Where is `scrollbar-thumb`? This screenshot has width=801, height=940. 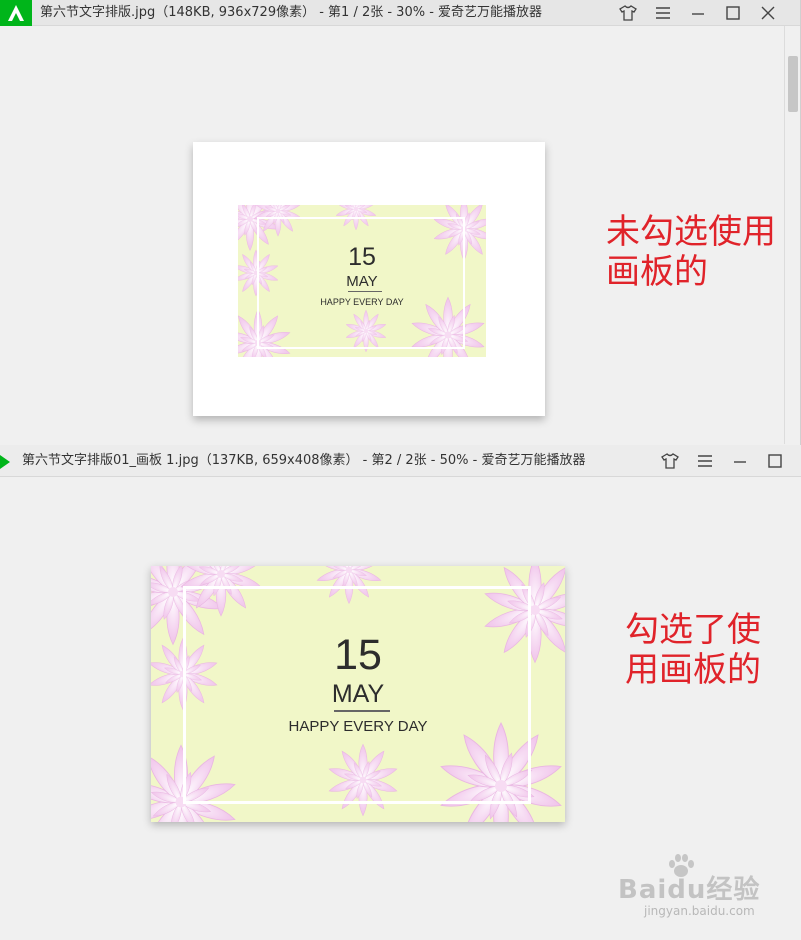 scrollbar-thumb is located at coordinates (793, 84).